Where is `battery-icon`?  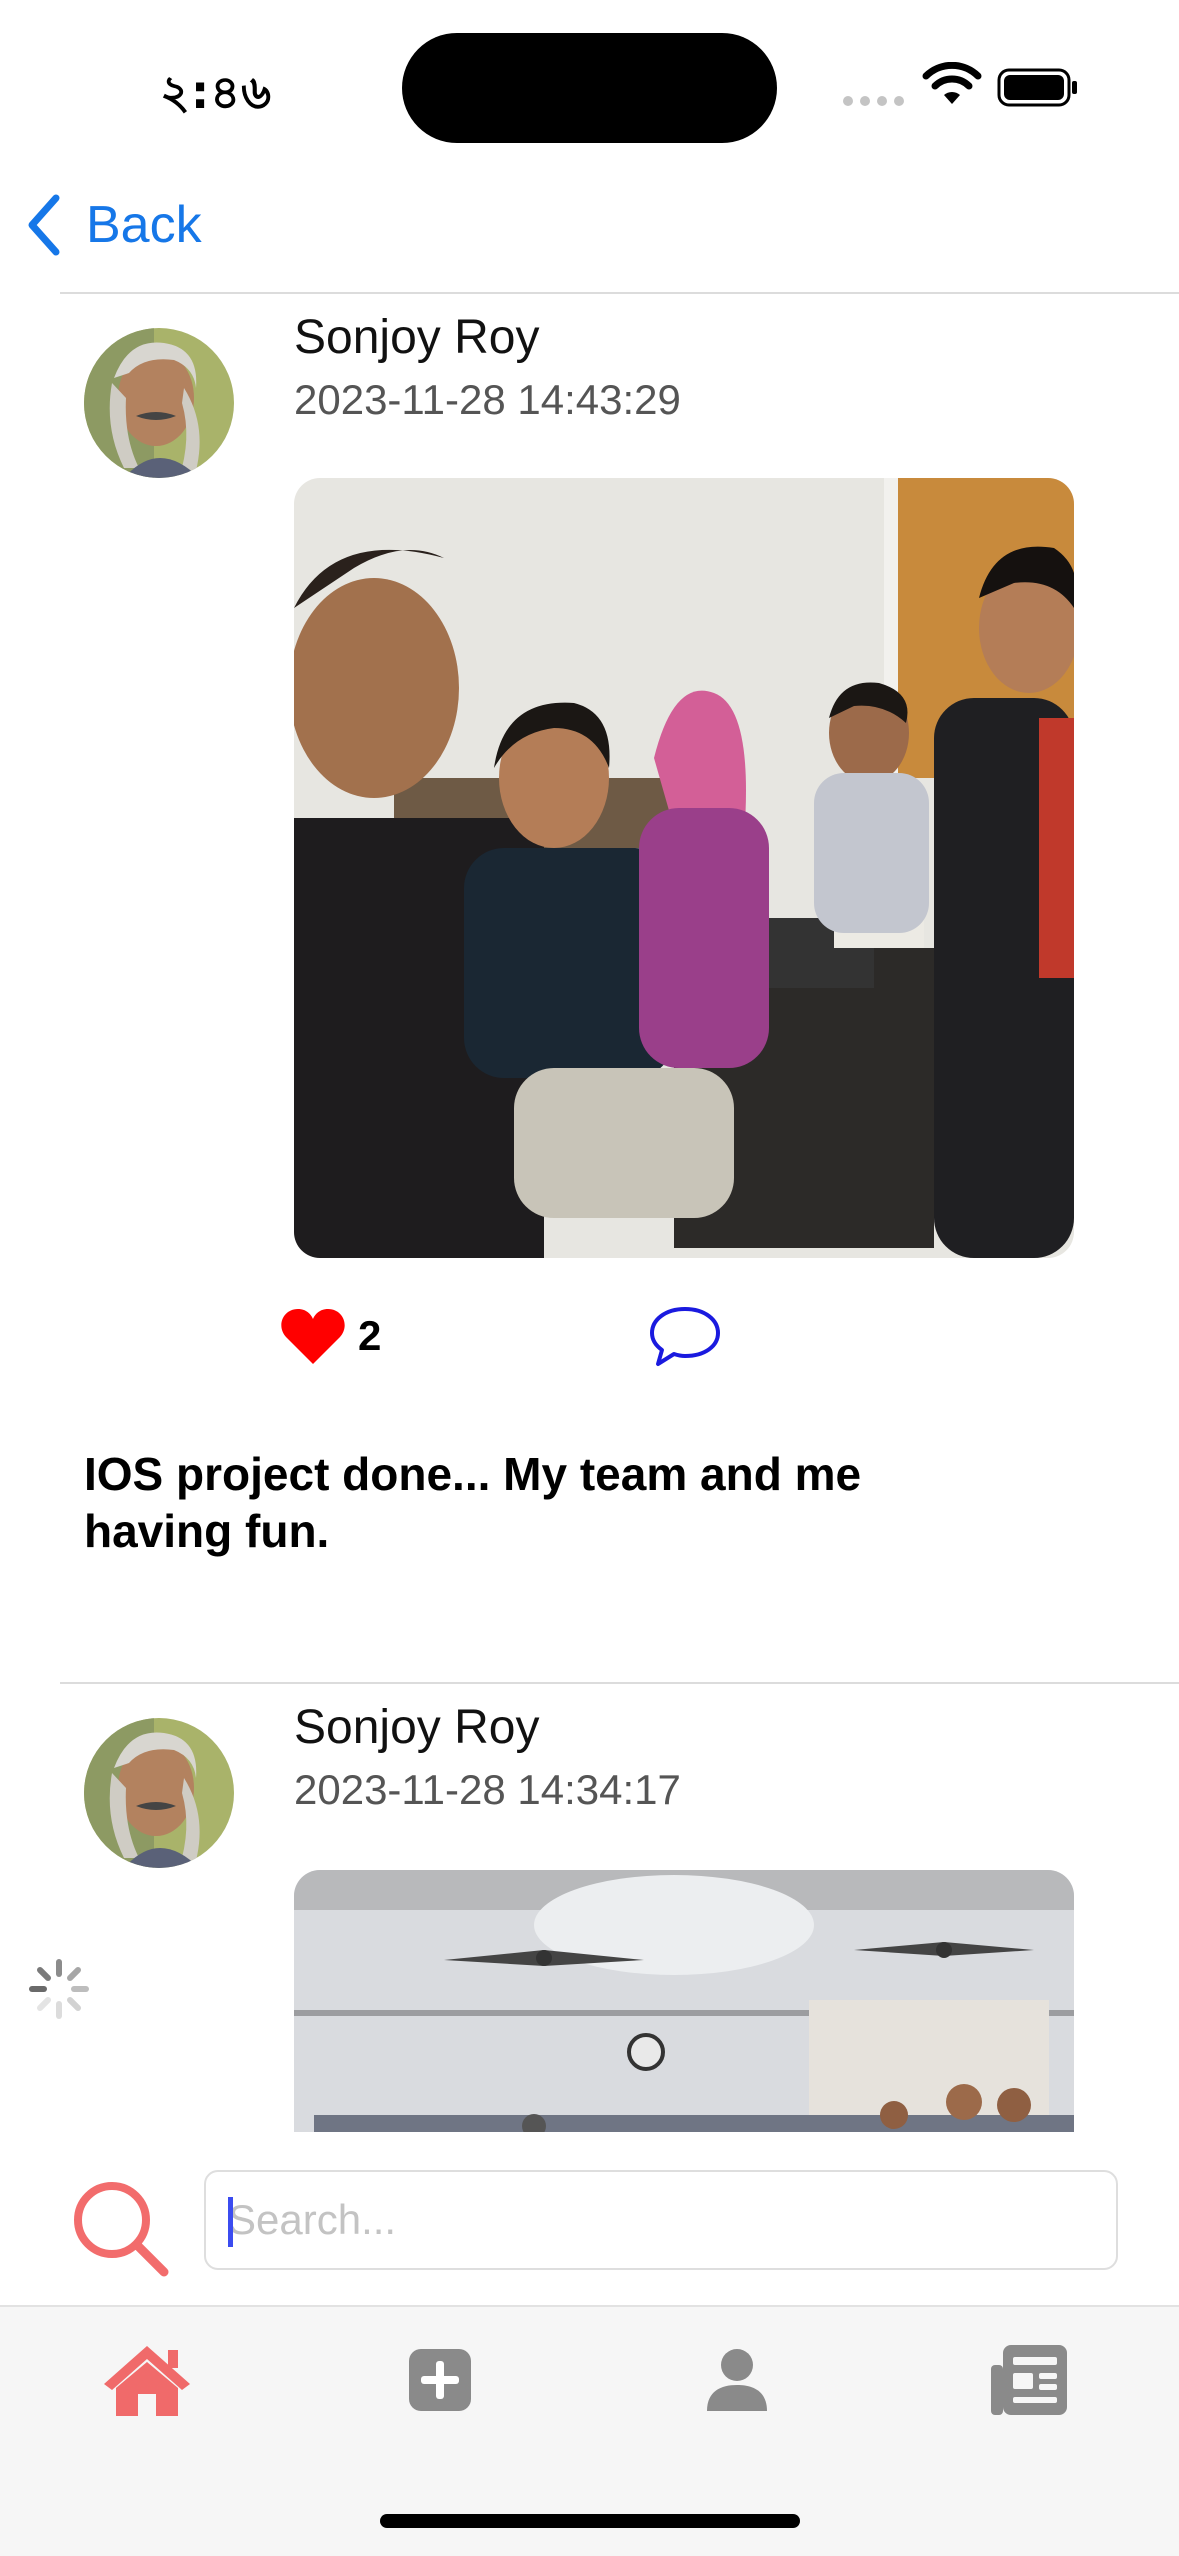 battery-icon is located at coordinates (1037, 87).